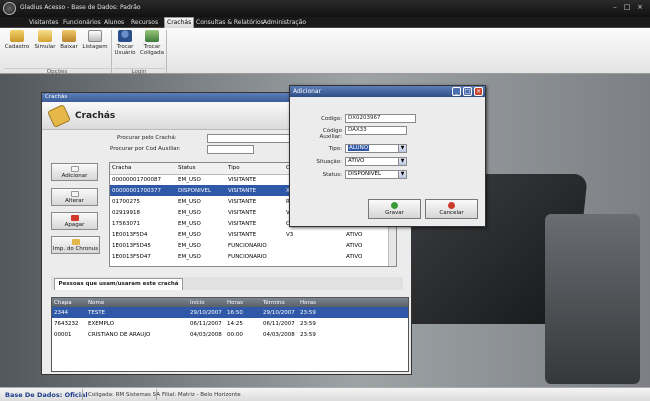 The width and height of the screenshot is (650, 401). What do you see at coordinates (74, 172) in the screenshot?
I see `adicionar-button: Adicionar` at bounding box center [74, 172].